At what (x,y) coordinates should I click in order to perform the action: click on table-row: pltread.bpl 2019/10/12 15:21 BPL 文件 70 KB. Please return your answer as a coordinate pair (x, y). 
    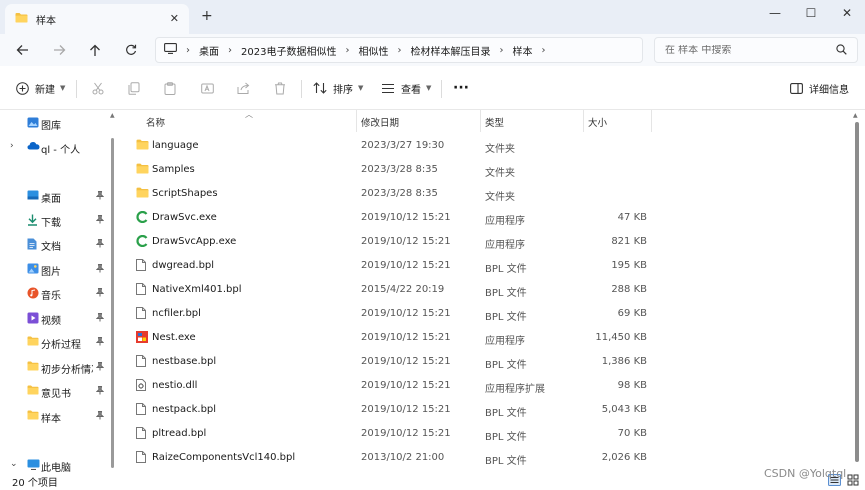
    Looking at the image, I should click on (489, 434).